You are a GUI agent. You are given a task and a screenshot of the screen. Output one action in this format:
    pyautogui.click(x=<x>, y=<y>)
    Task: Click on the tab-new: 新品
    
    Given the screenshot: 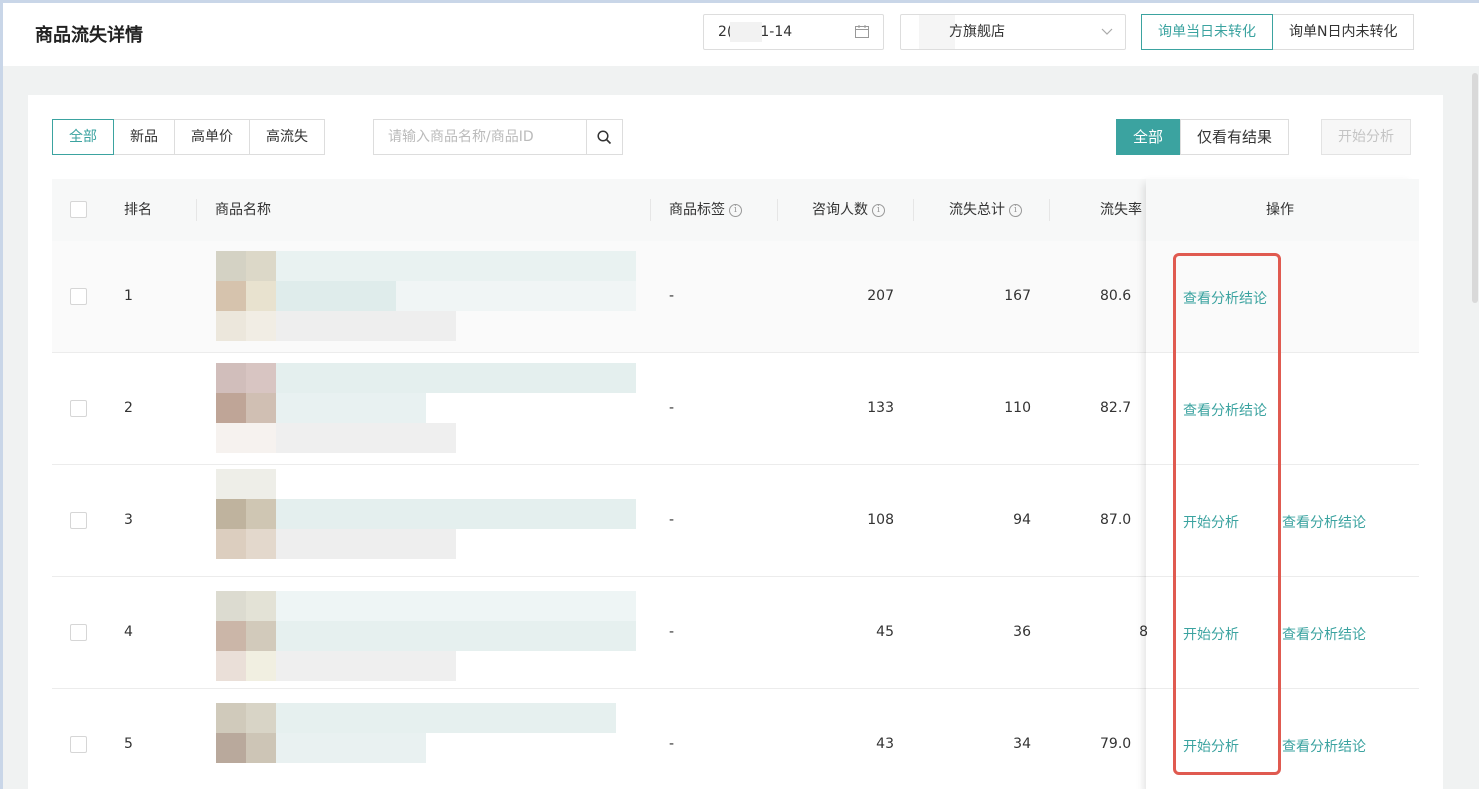 What is the action you would take?
    pyautogui.click(x=144, y=137)
    